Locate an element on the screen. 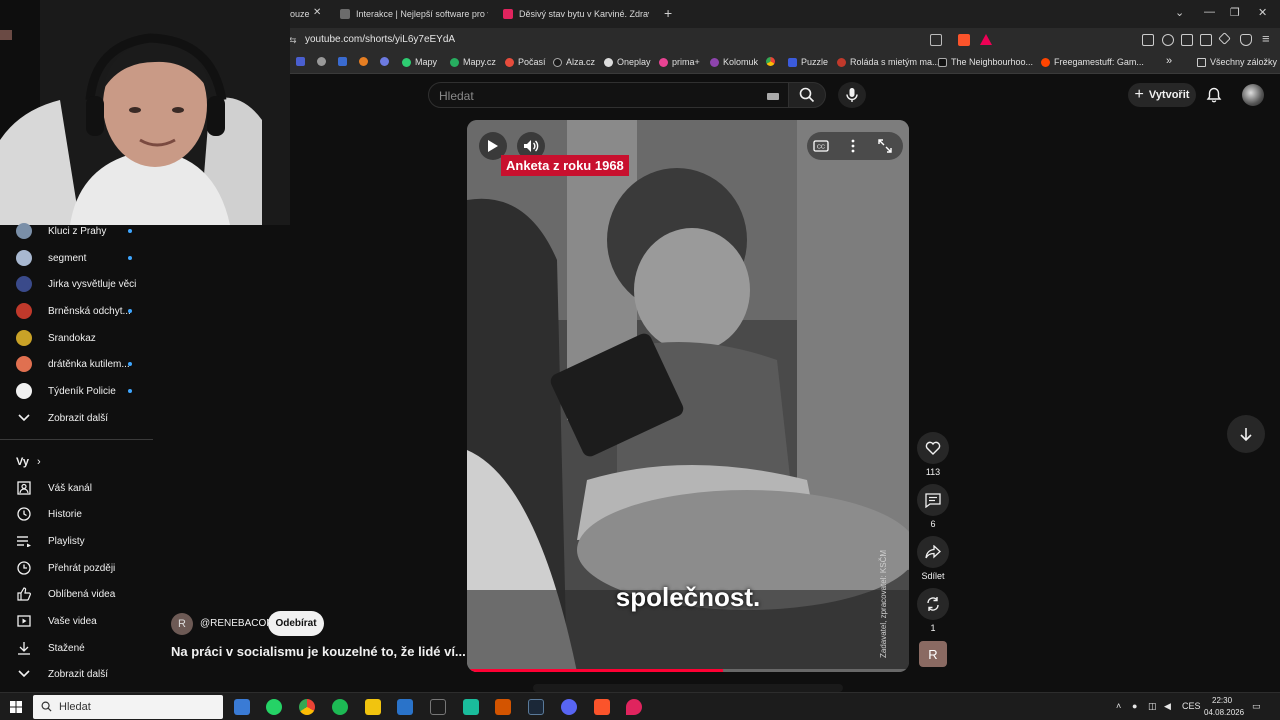 The height and width of the screenshot is (720, 1280). create-button: + Vytvořit is located at coordinates (1162, 95).